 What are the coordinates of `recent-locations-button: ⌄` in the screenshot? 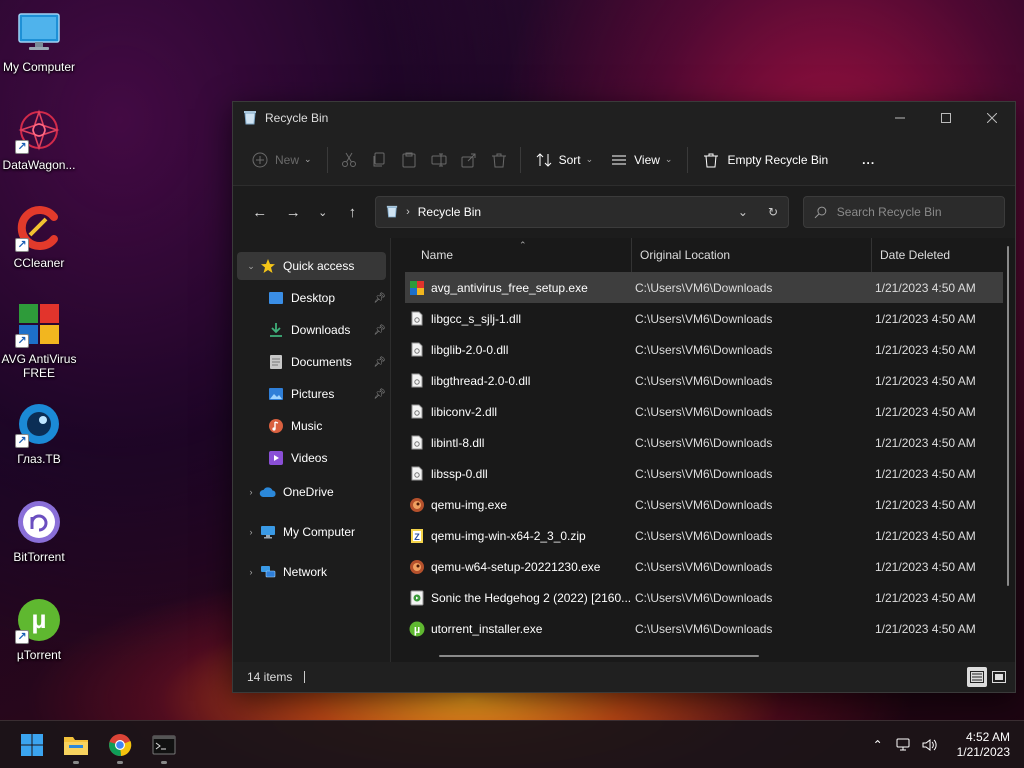 It's located at (323, 212).